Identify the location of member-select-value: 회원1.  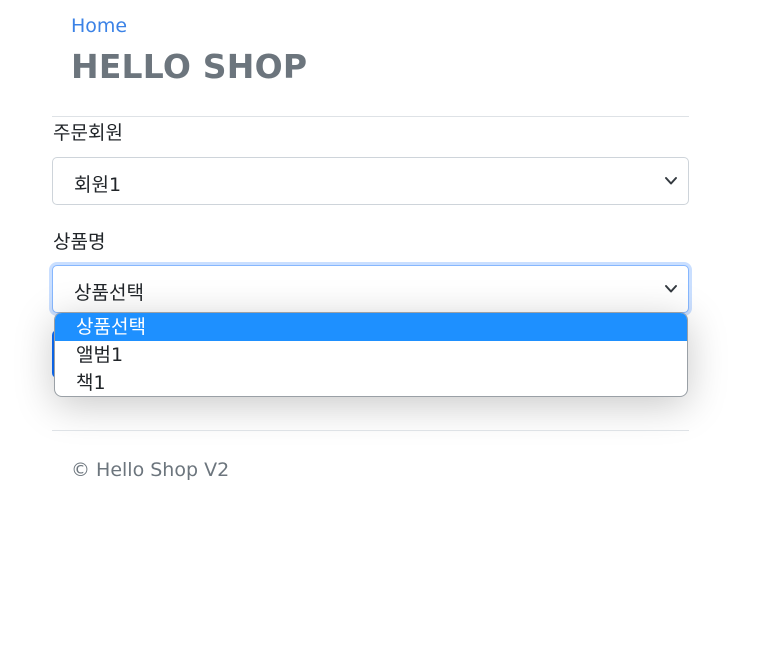
(98, 185).